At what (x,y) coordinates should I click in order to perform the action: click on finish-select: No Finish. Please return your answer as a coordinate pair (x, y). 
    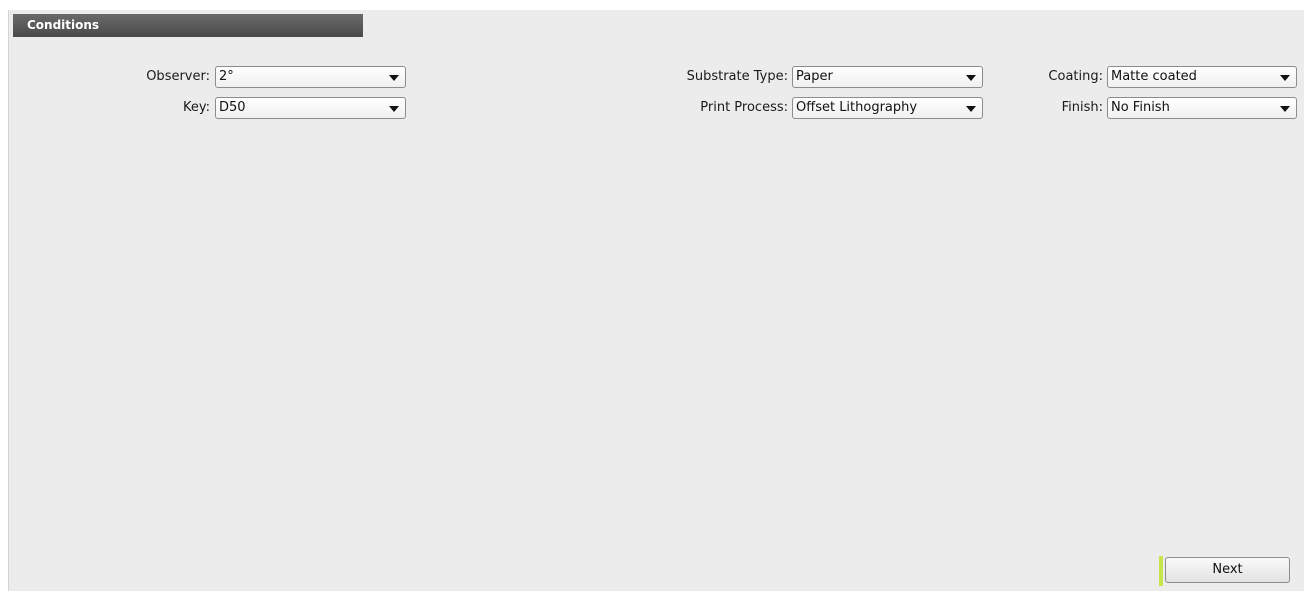
    Looking at the image, I should click on (1202, 108).